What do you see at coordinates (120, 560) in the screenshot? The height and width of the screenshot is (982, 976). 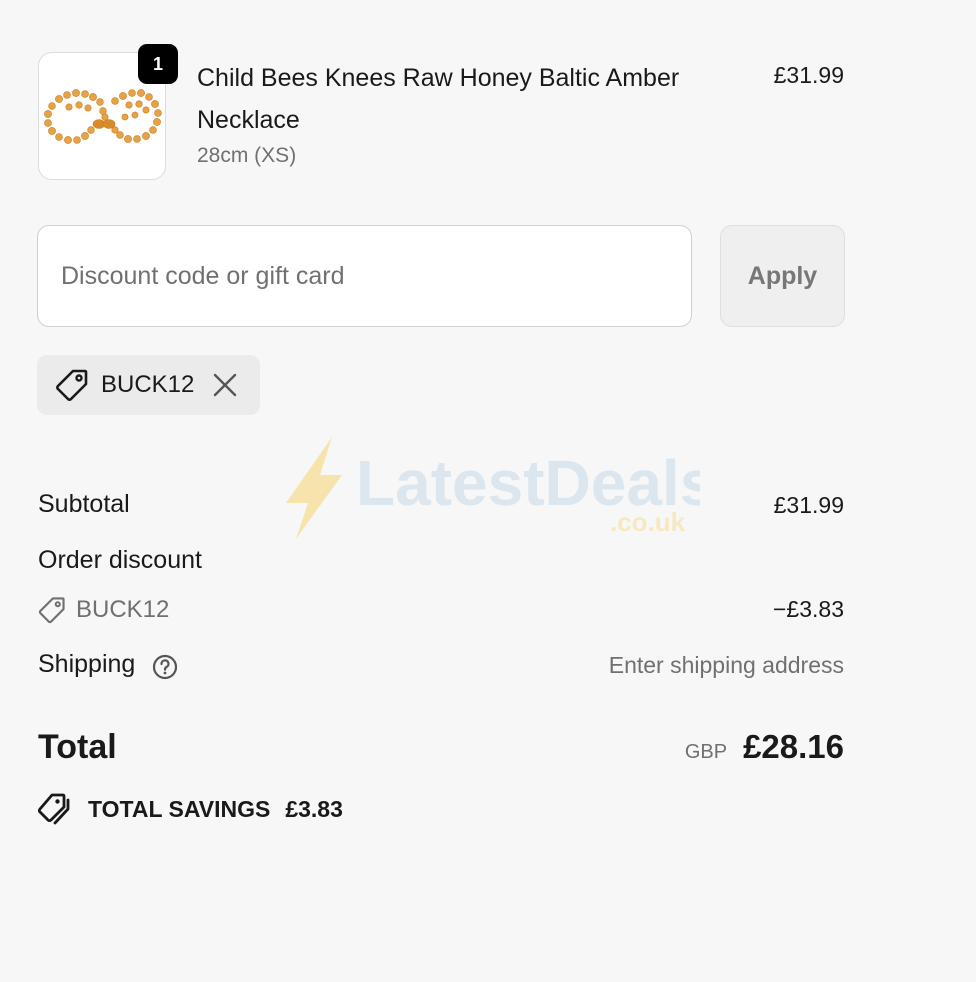 I see `order-discount-label: Order discount` at bounding box center [120, 560].